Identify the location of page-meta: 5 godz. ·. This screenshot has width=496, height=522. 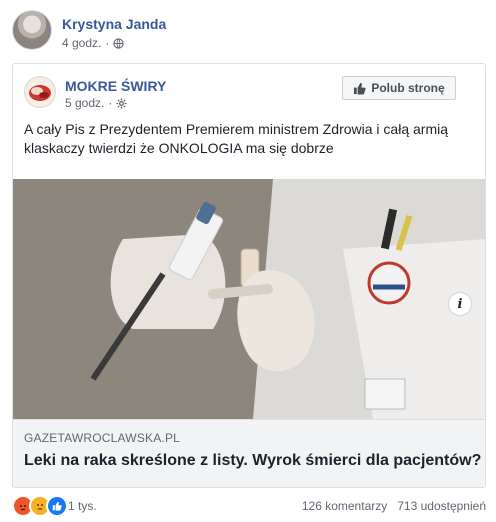
(96, 103).